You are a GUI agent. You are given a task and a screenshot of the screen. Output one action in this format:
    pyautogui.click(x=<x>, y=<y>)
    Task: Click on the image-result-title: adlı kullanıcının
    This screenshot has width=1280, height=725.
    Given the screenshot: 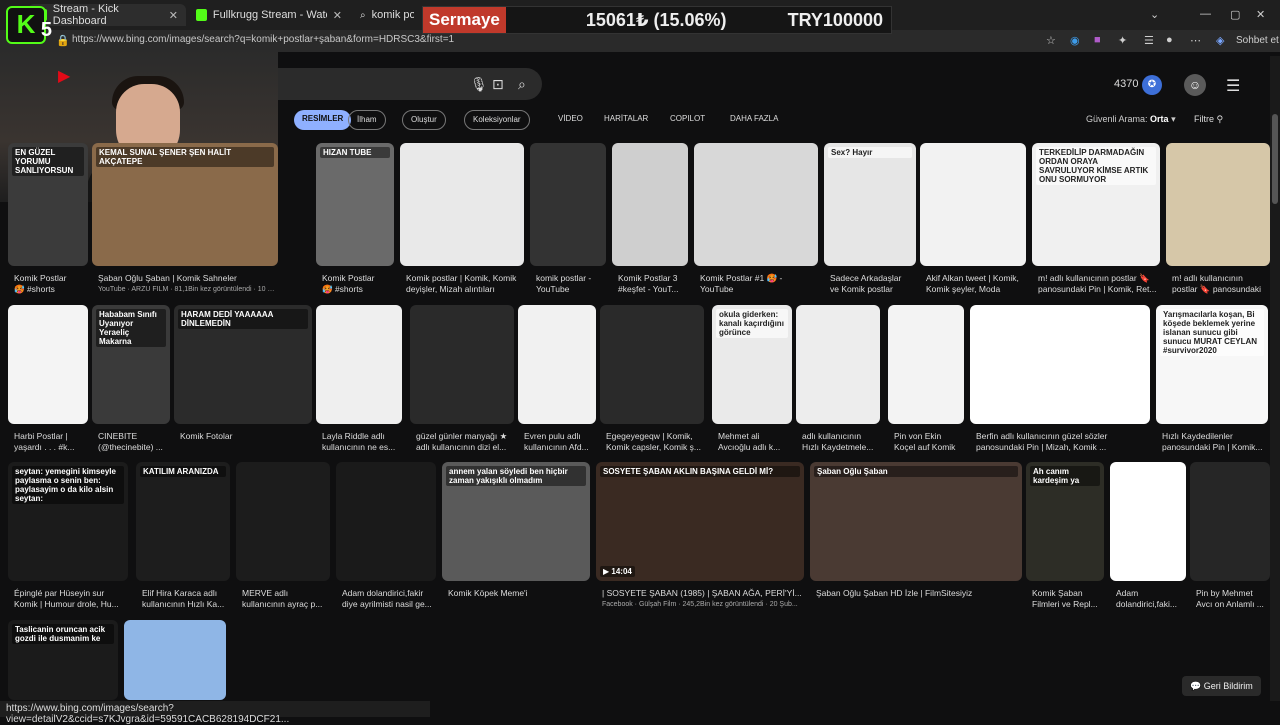 What is the action you would take?
    pyautogui.click(x=842, y=436)
    